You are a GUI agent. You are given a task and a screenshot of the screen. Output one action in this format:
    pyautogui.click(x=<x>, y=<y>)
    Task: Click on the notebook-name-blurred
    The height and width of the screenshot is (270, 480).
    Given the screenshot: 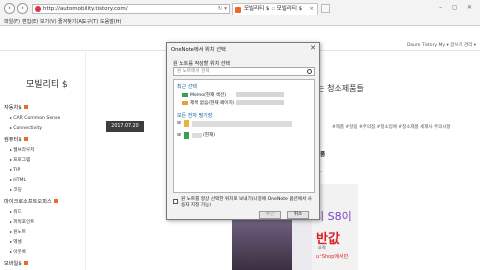 What is the action you would take?
    pyautogui.click(x=197, y=135)
    